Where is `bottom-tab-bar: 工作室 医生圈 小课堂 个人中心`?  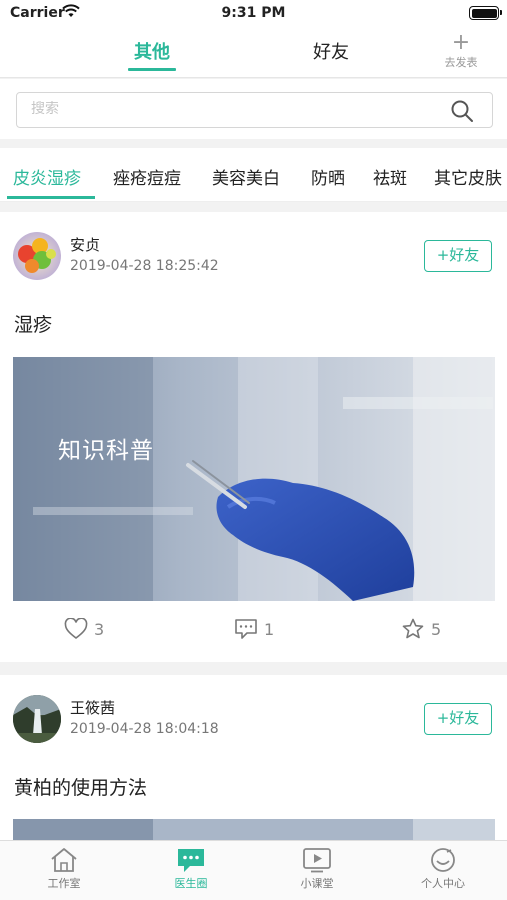 bottom-tab-bar: 工作室 医生圈 小课堂 个人中心 is located at coordinates (253, 870).